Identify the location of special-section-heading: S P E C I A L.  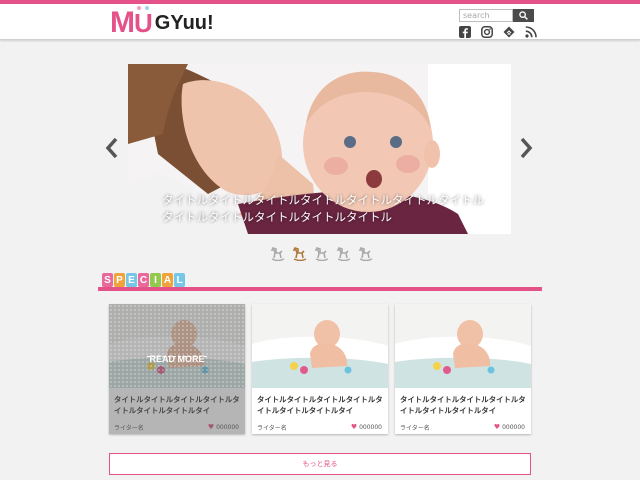
(320, 283).